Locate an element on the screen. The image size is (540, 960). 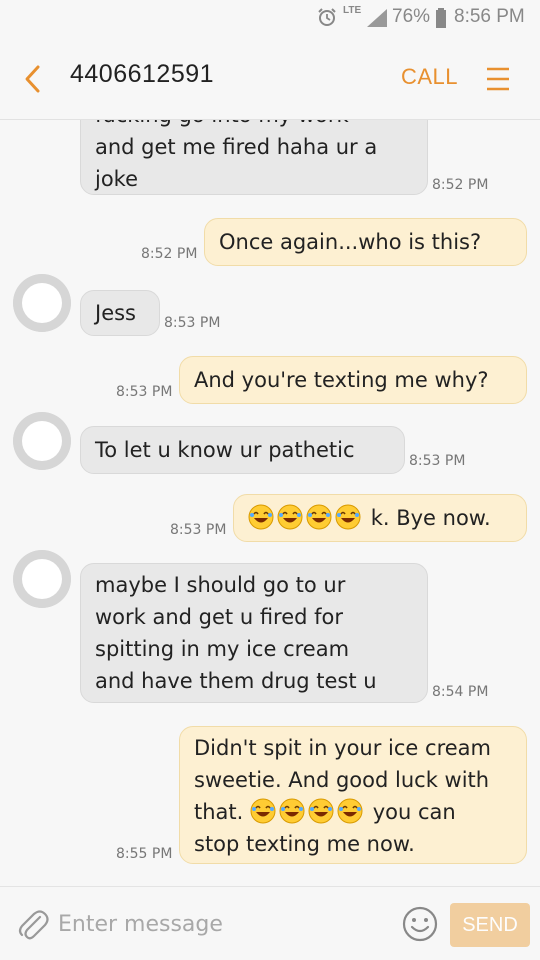
emoji-icon is located at coordinates (420, 924).